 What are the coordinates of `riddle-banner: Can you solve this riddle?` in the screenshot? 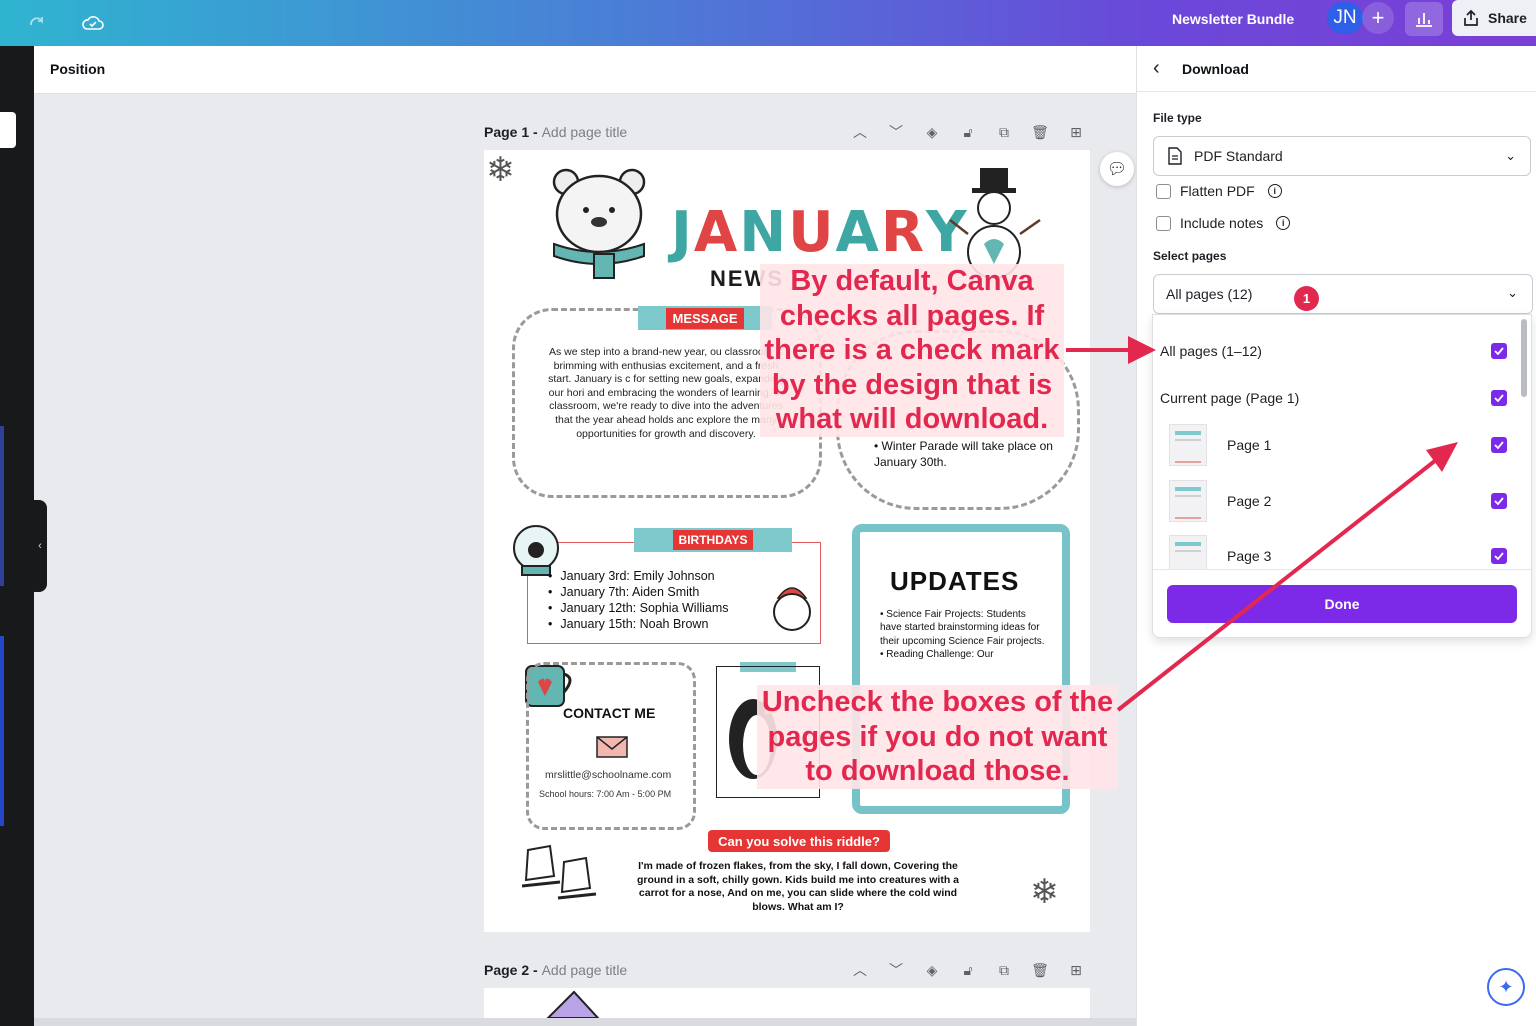 It's located at (799, 841).